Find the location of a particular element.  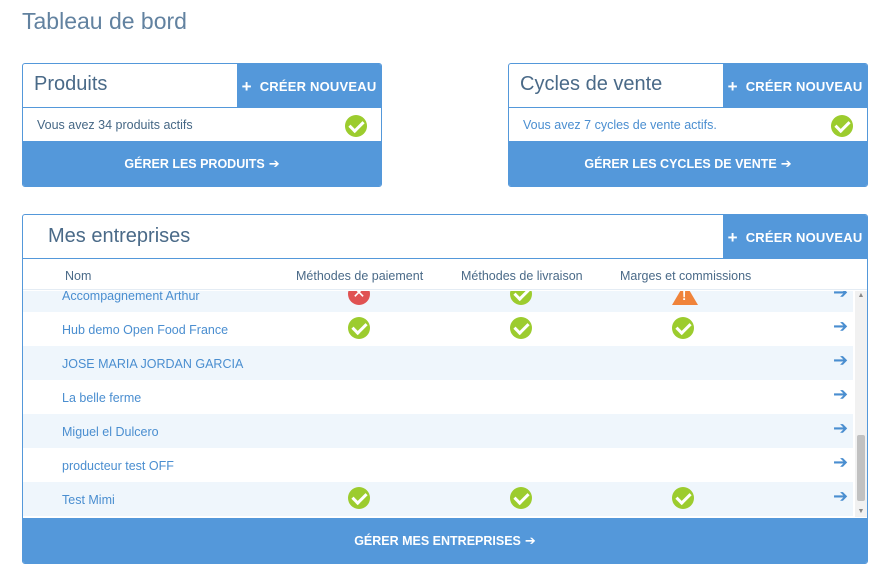

manage-products-label: GÉRER LES PRODUITS is located at coordinates (194, 163).